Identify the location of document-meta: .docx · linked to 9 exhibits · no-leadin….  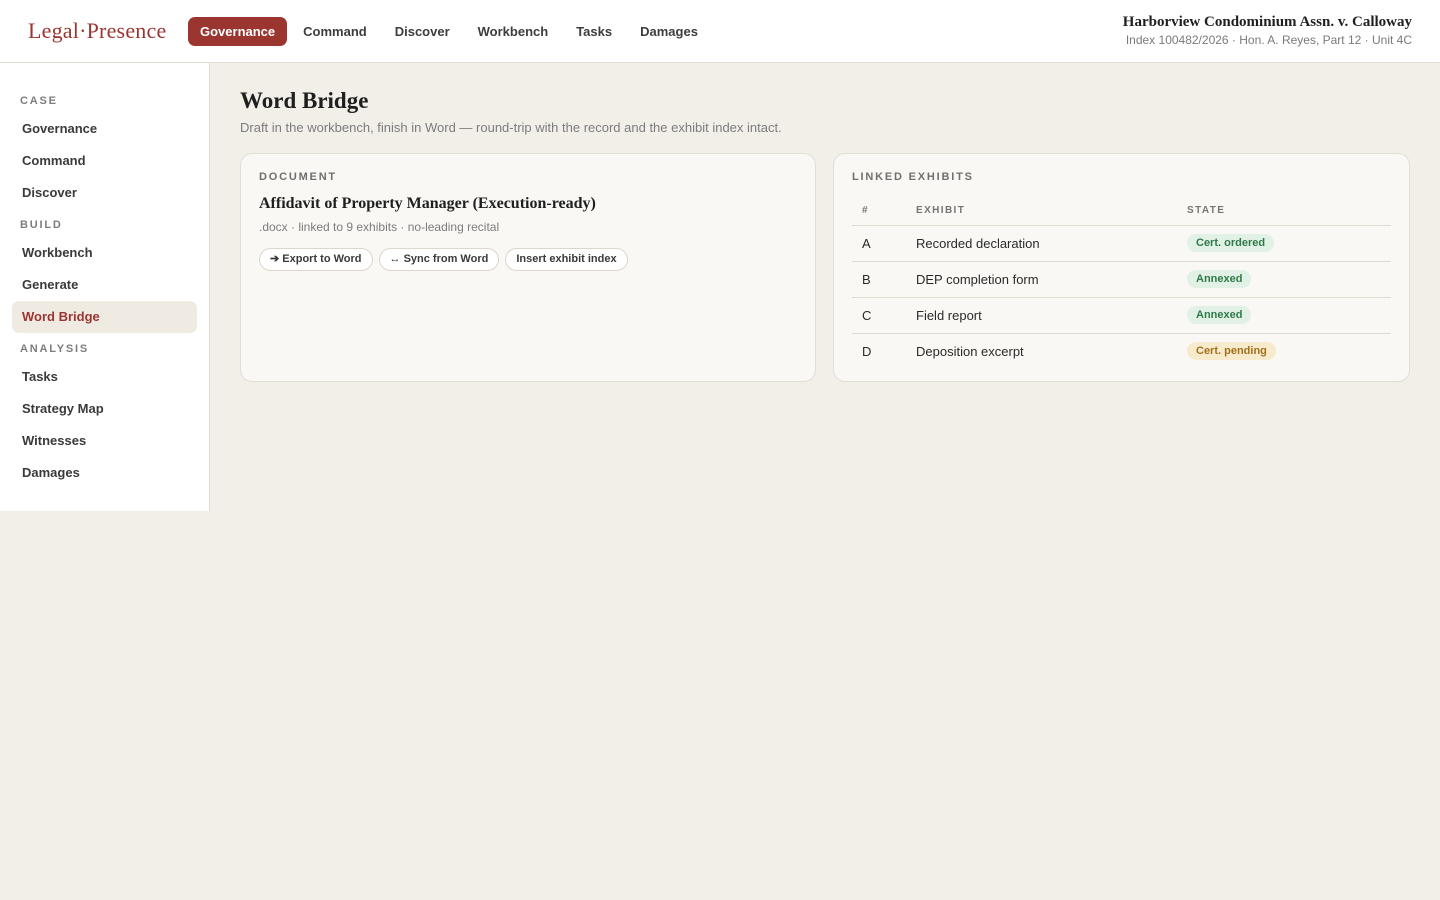
(379, 227).